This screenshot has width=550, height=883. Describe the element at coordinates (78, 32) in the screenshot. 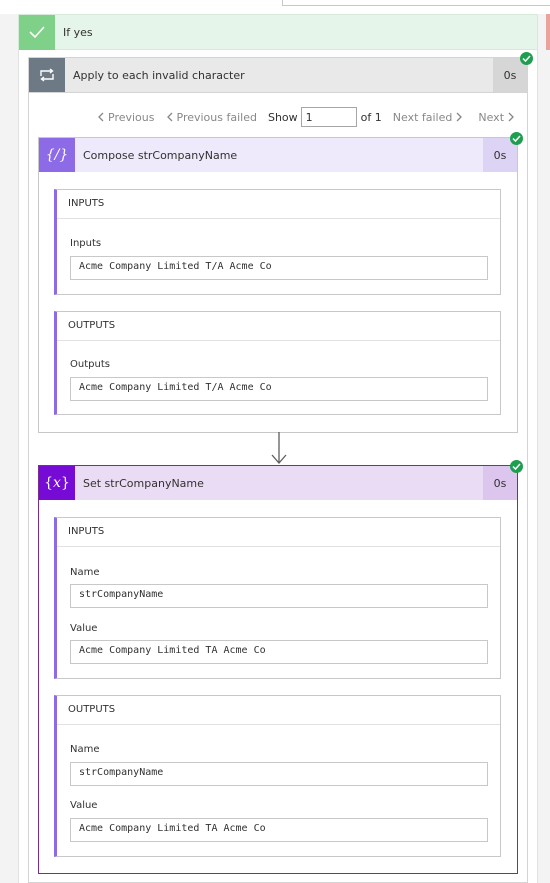

I see `if-yes-label: If yes` at that location.